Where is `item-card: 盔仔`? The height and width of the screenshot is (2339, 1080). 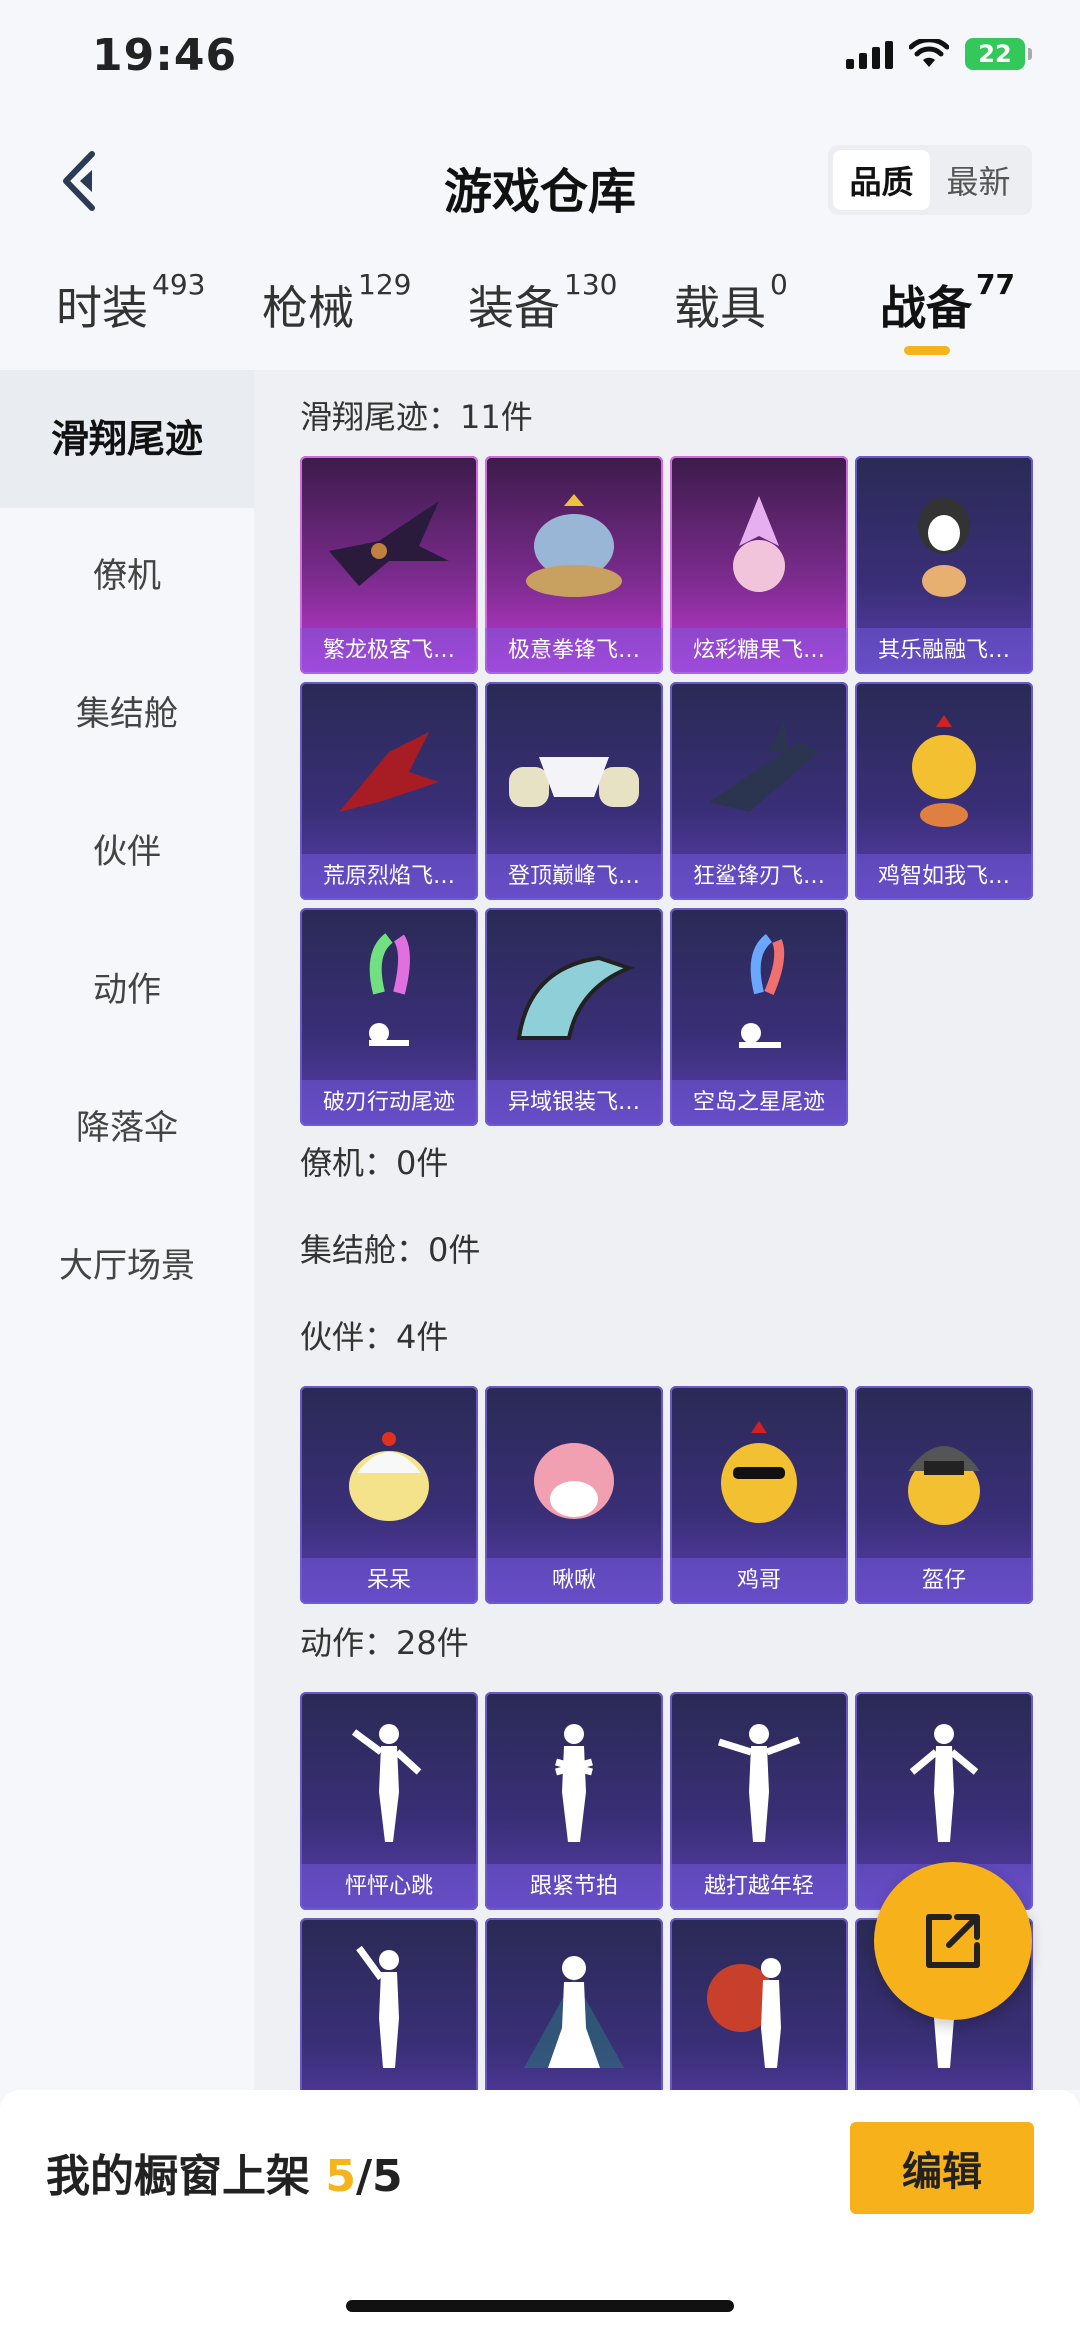 item-card: 盔仔 is located at coordinates (944, 1495).